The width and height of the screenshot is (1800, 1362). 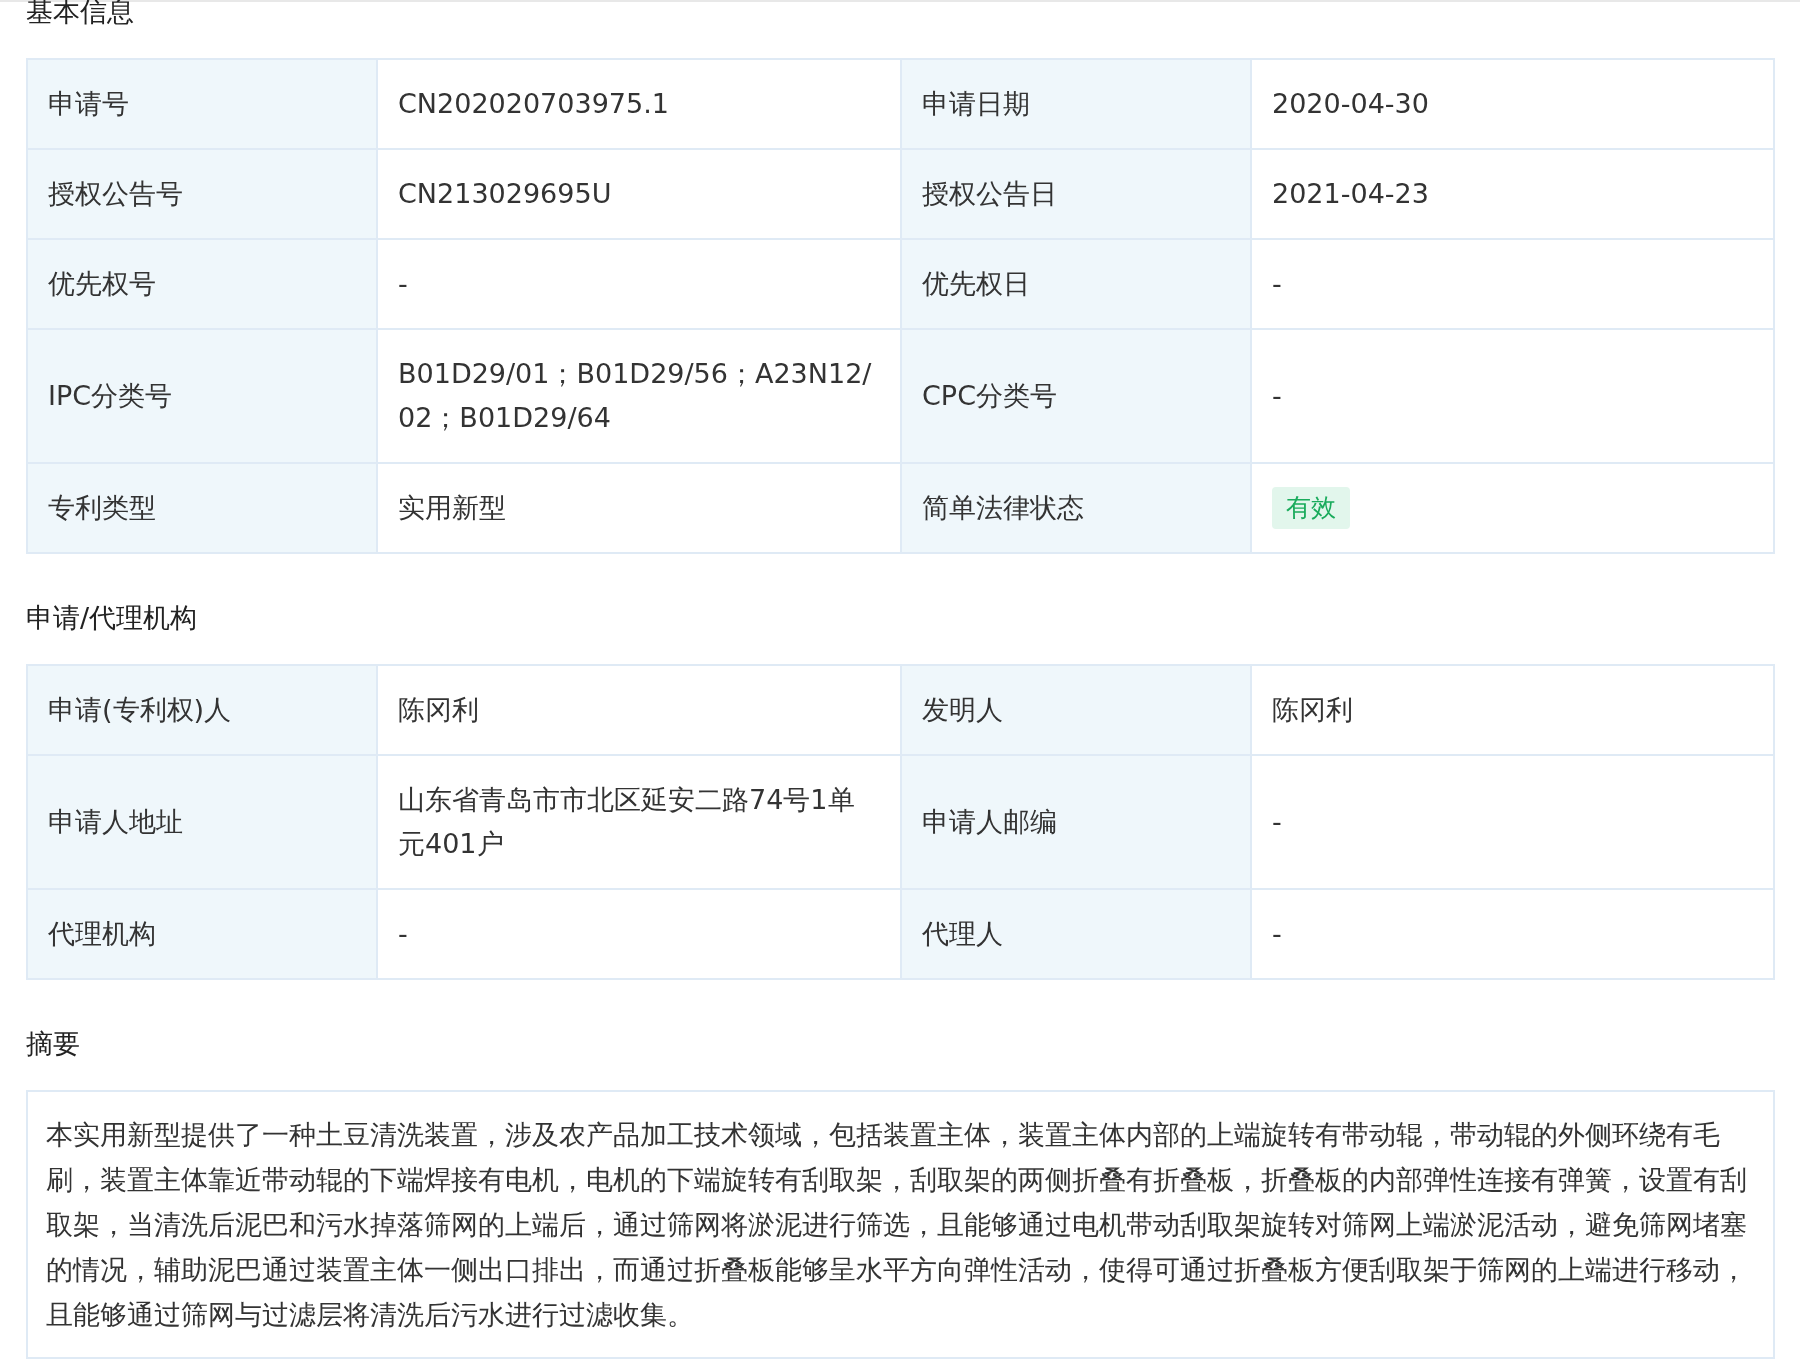 I want to click on field-value: 实用新型, so click(x=640, y=509).